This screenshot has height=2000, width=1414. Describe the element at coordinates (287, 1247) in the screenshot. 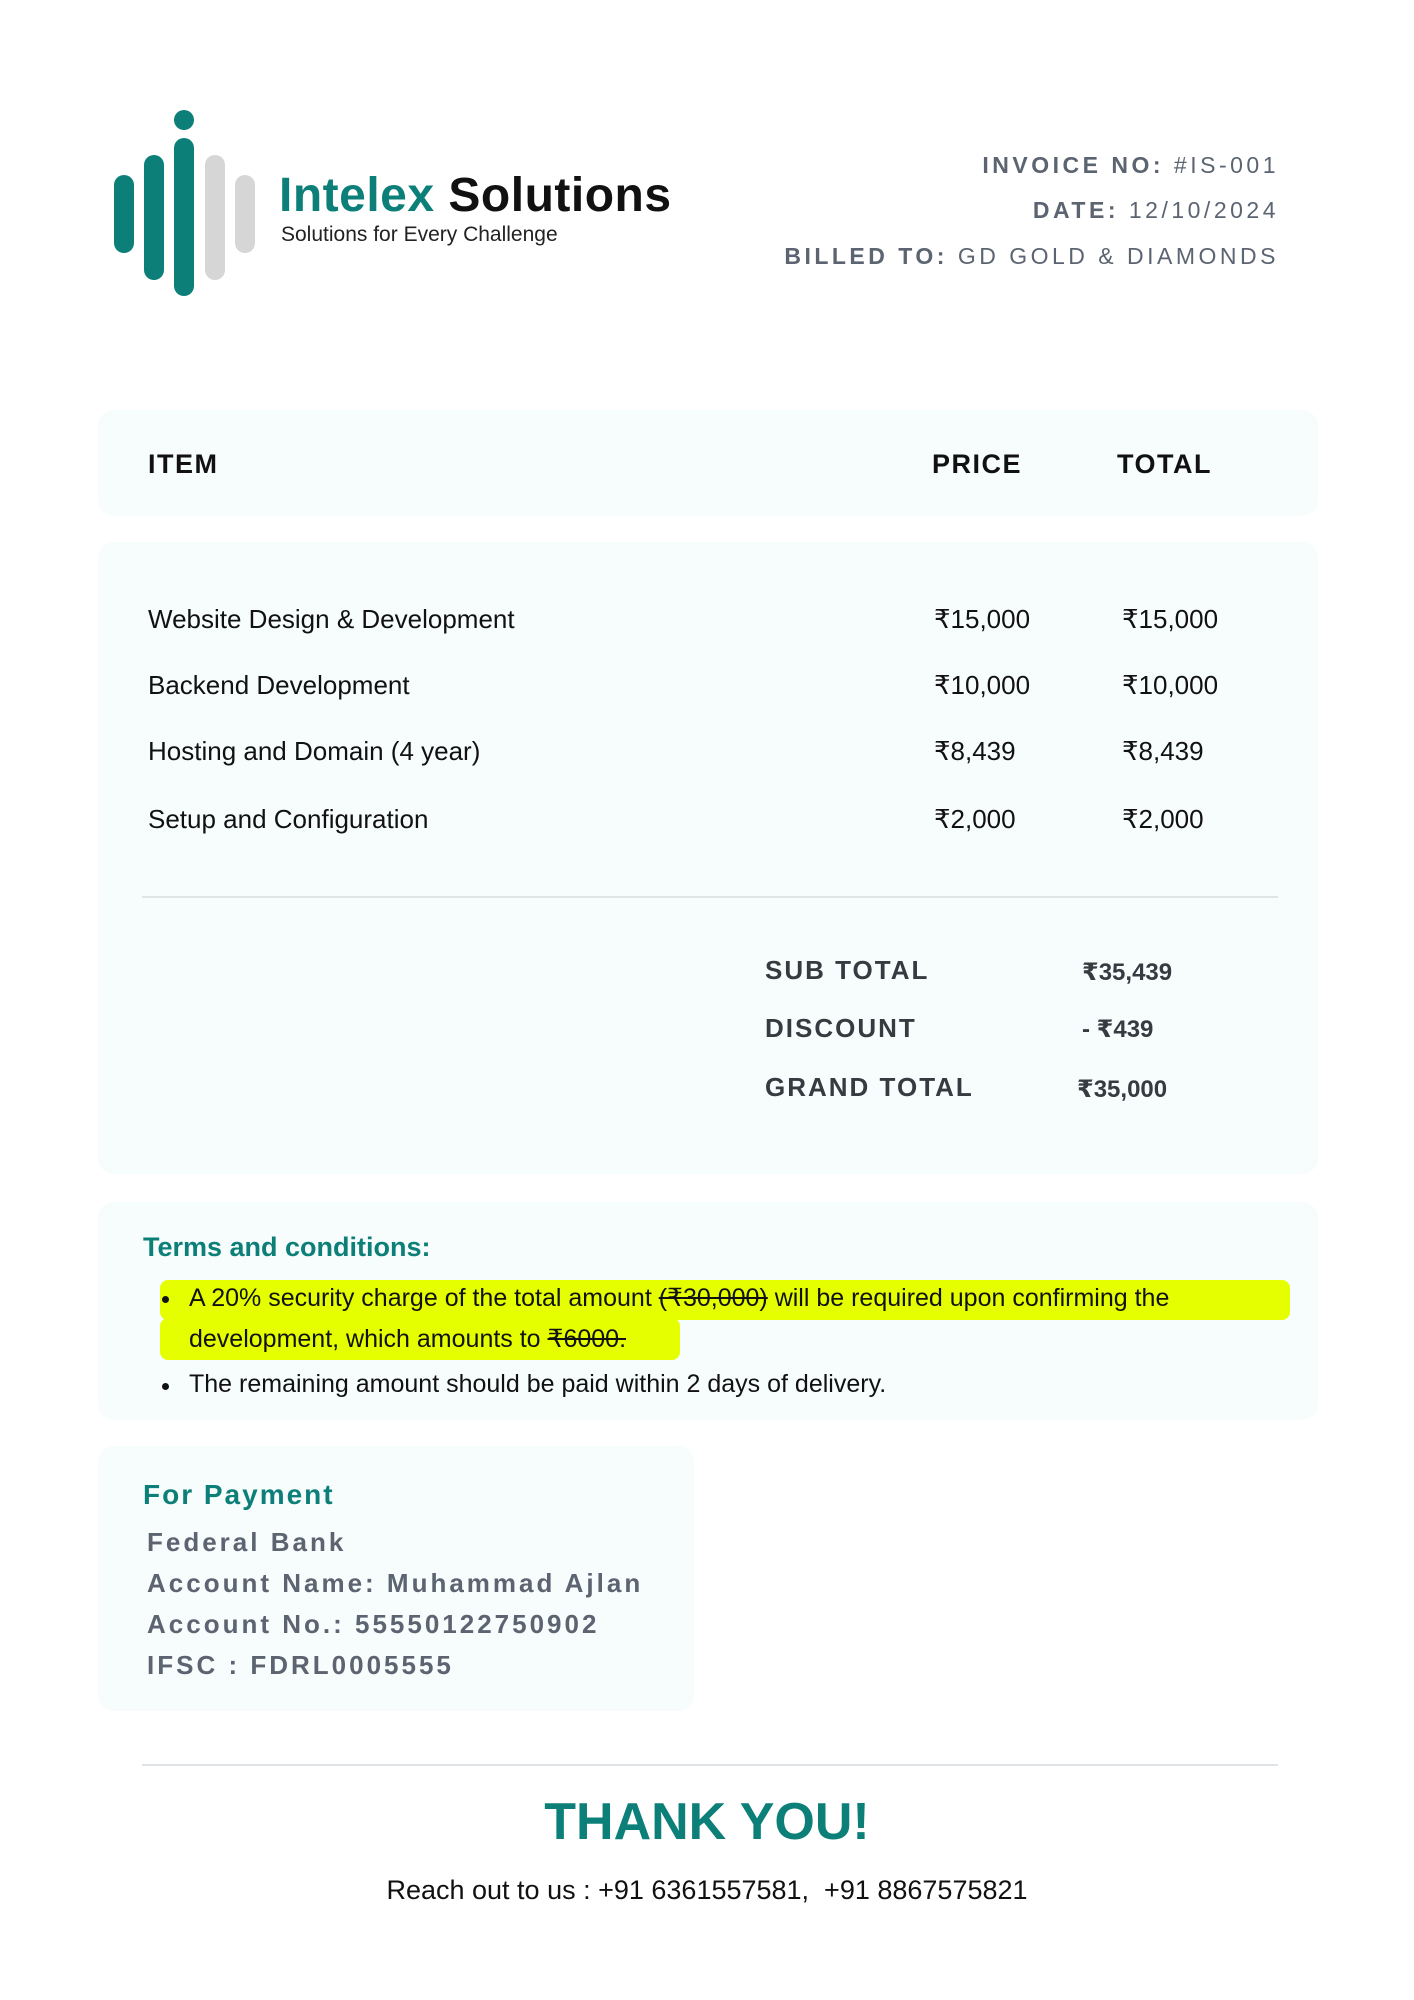

I see `terms-title: Terms and conditions:` at that location.